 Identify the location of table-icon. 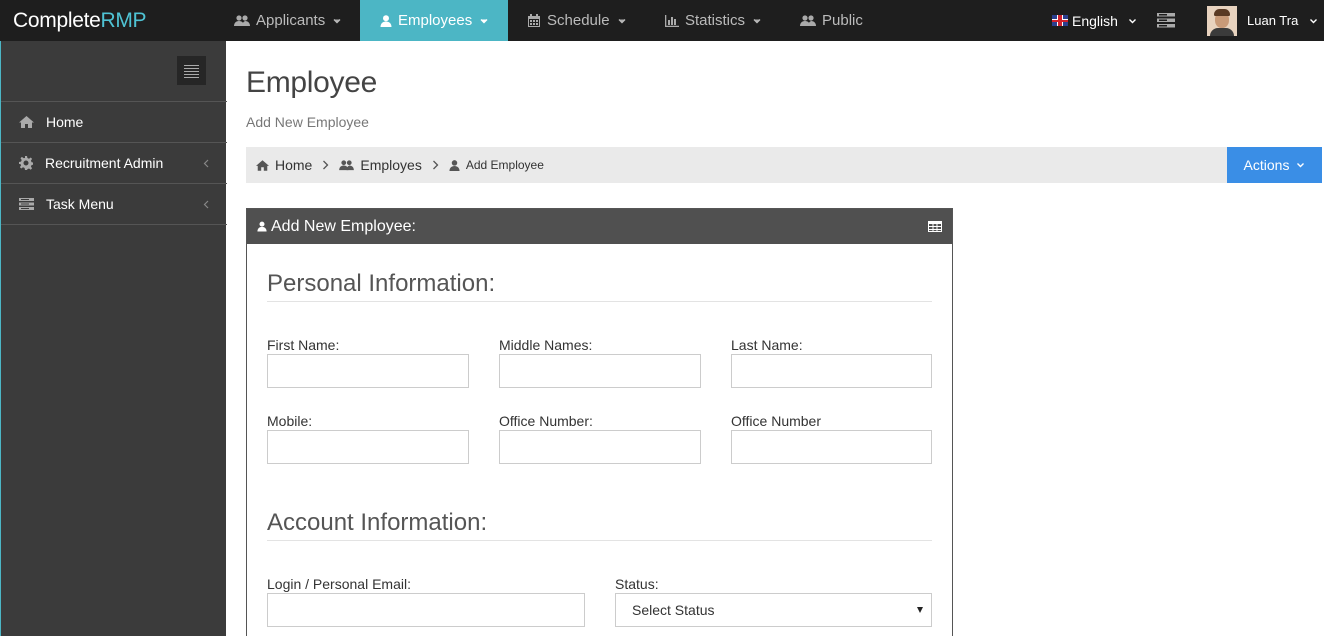
(935, 226).